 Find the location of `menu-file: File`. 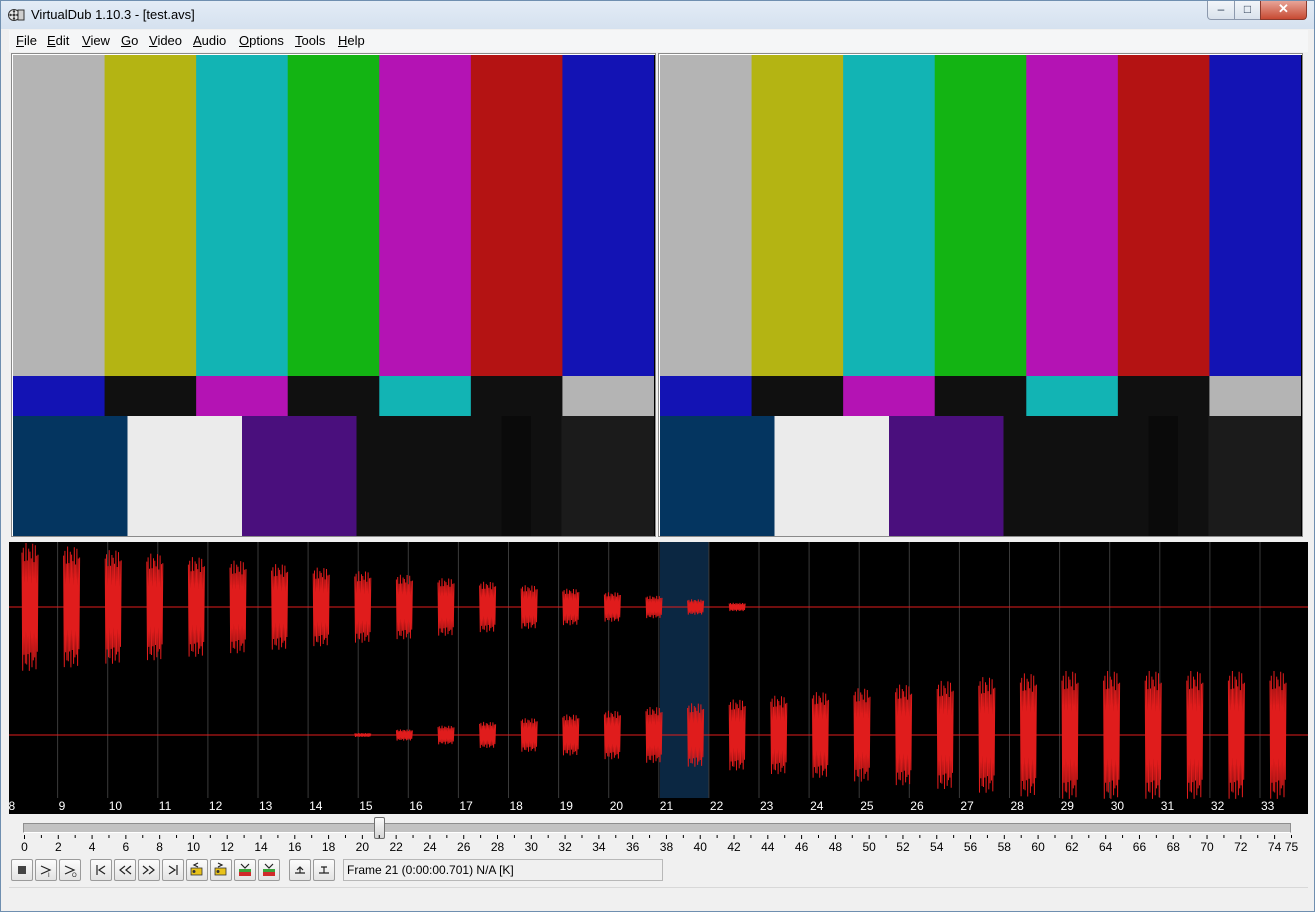

menu-file: File is located at coordinates (26, 40).